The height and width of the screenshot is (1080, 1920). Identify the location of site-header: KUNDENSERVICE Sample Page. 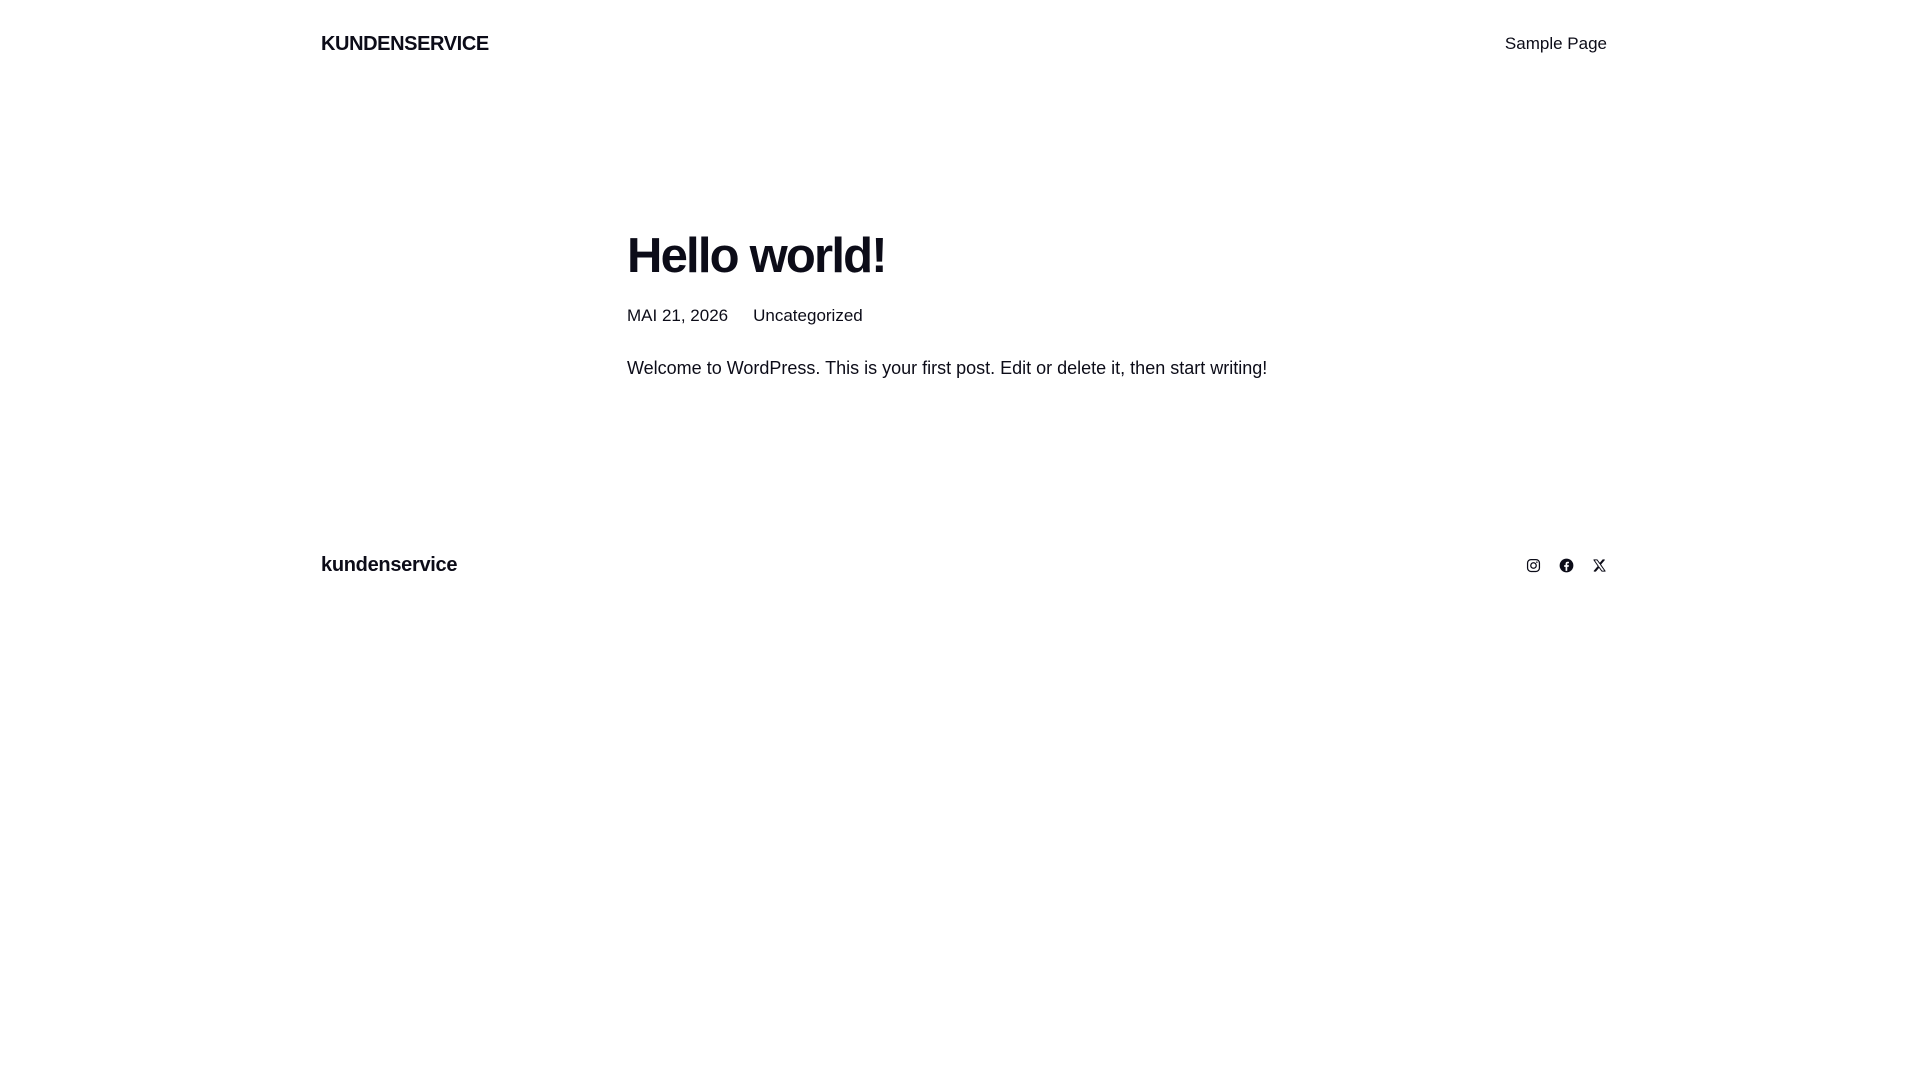
(964, 44).